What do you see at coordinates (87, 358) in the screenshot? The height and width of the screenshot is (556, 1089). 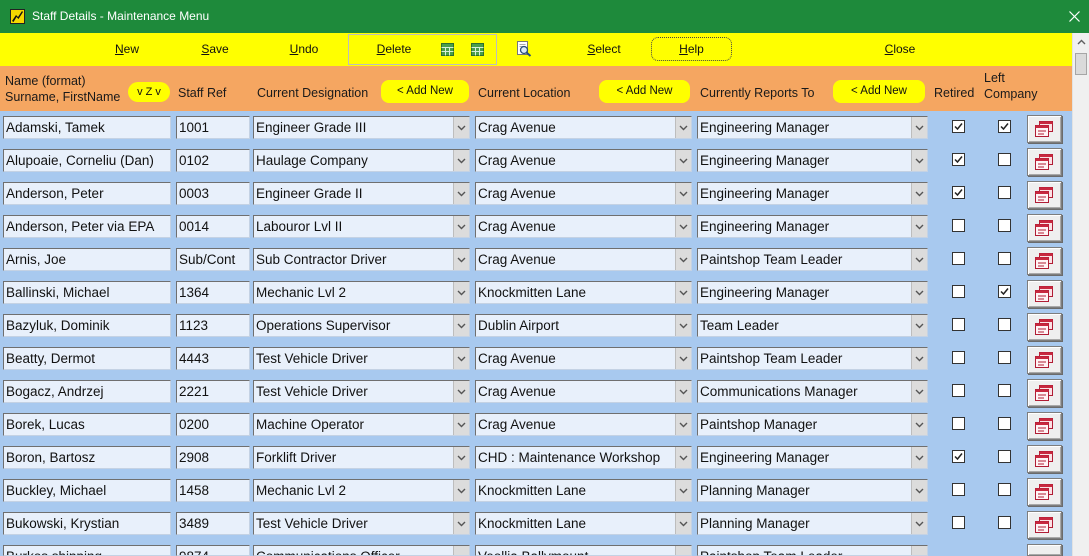 I see `staff-name-field: Beatty, Dermot` at bounding box center [87, 358].